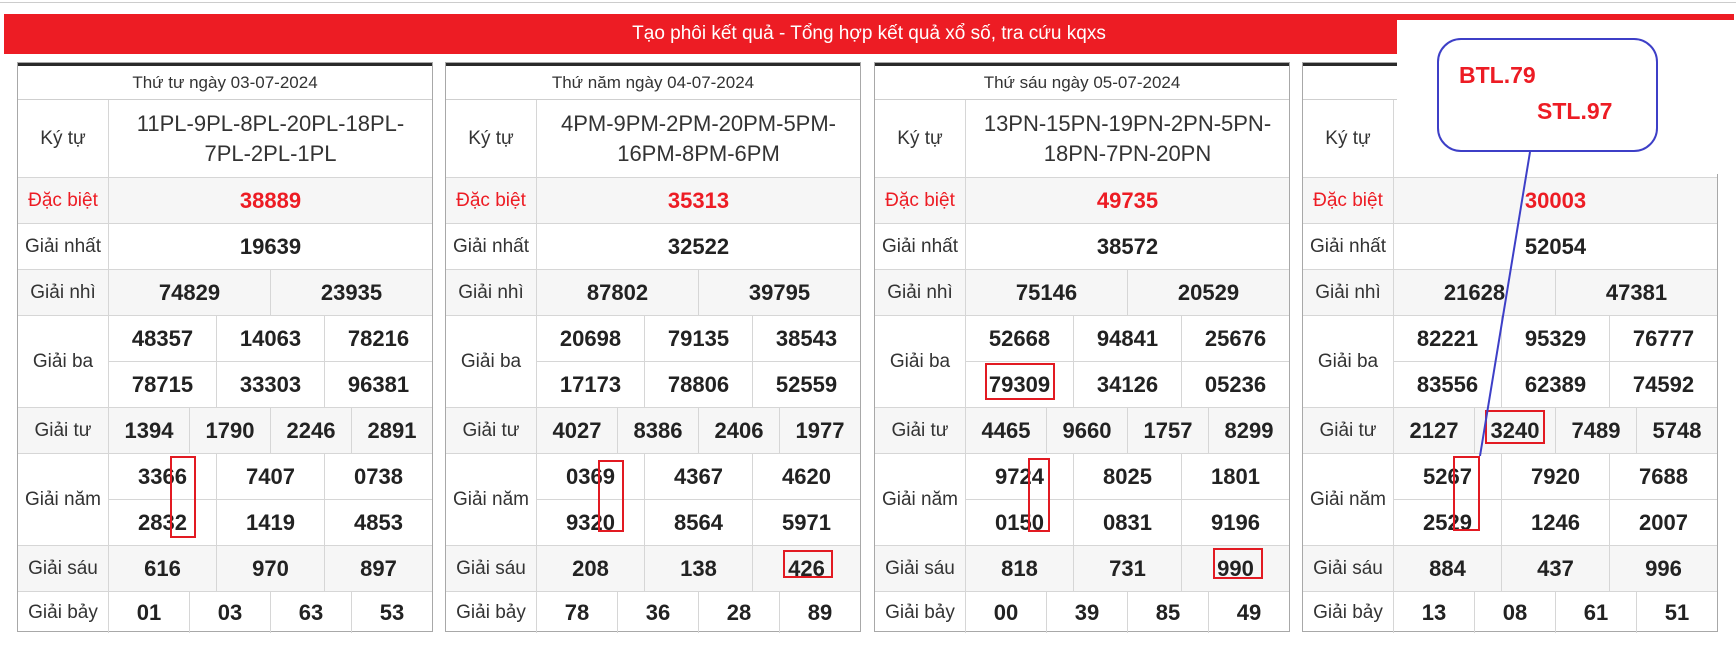 The width and height of the screenshot is (1736, 670). Describe the element at coordinates (1510, 201) in the screenshot. I see `row-db: Đặc biệt 30003` at that location.